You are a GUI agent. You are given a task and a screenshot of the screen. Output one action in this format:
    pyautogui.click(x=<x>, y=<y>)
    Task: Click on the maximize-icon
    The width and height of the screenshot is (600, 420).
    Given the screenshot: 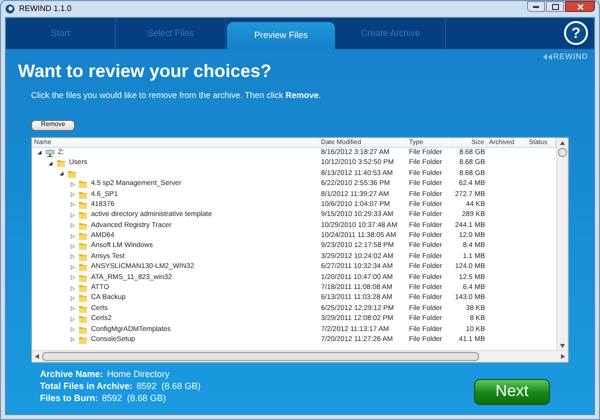 What is the action you would take?
    pyautogui.click(x=555, y=7)
    